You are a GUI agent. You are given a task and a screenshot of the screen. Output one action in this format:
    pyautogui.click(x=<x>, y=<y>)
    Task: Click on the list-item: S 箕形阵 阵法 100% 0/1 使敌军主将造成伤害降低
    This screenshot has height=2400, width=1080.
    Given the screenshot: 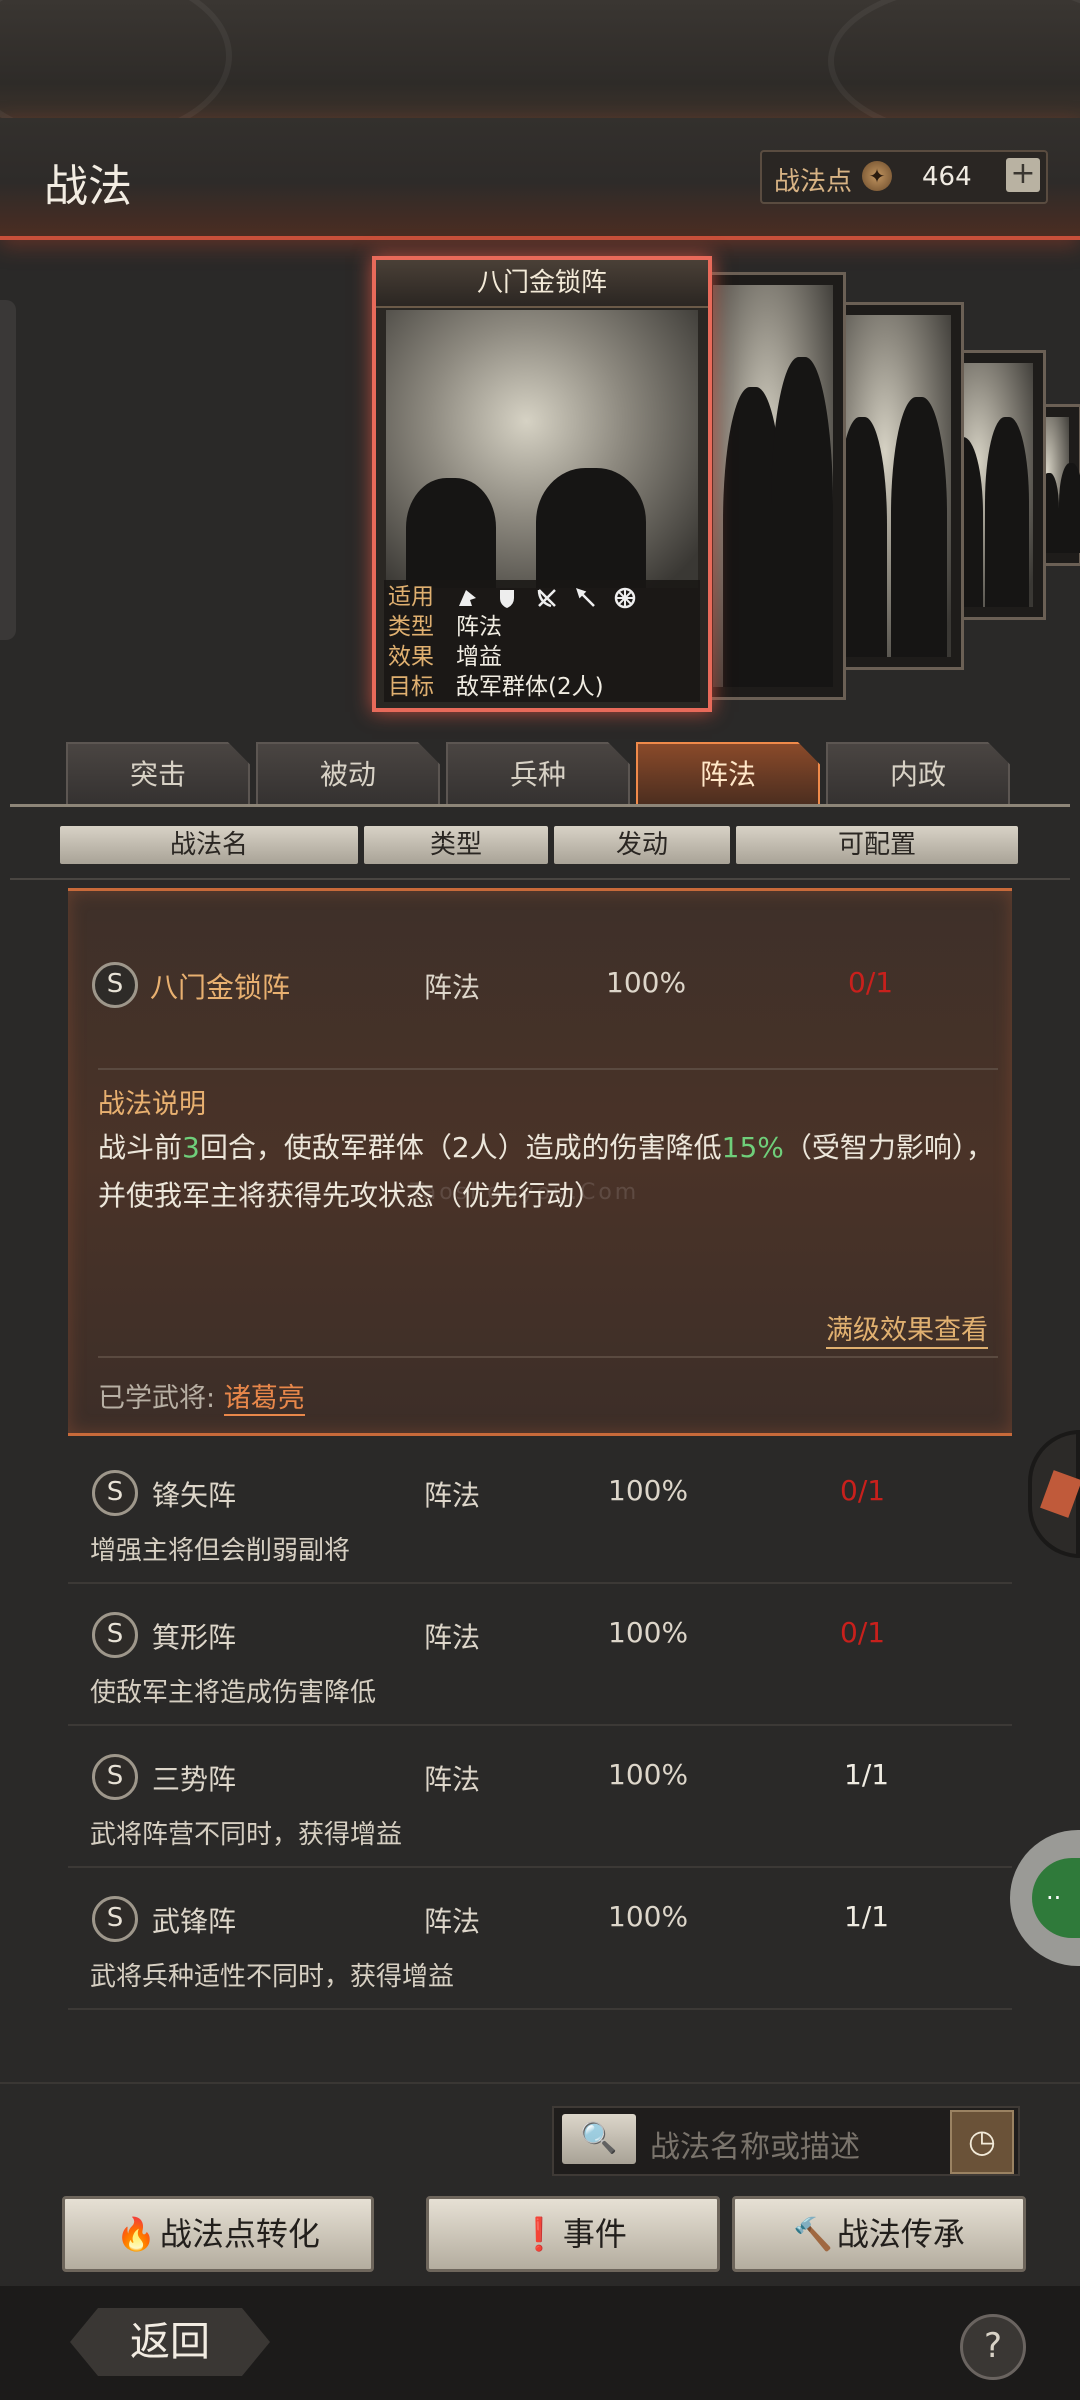 What is the action you would take?
    pyautogui.click(x=540, y=1655)
    